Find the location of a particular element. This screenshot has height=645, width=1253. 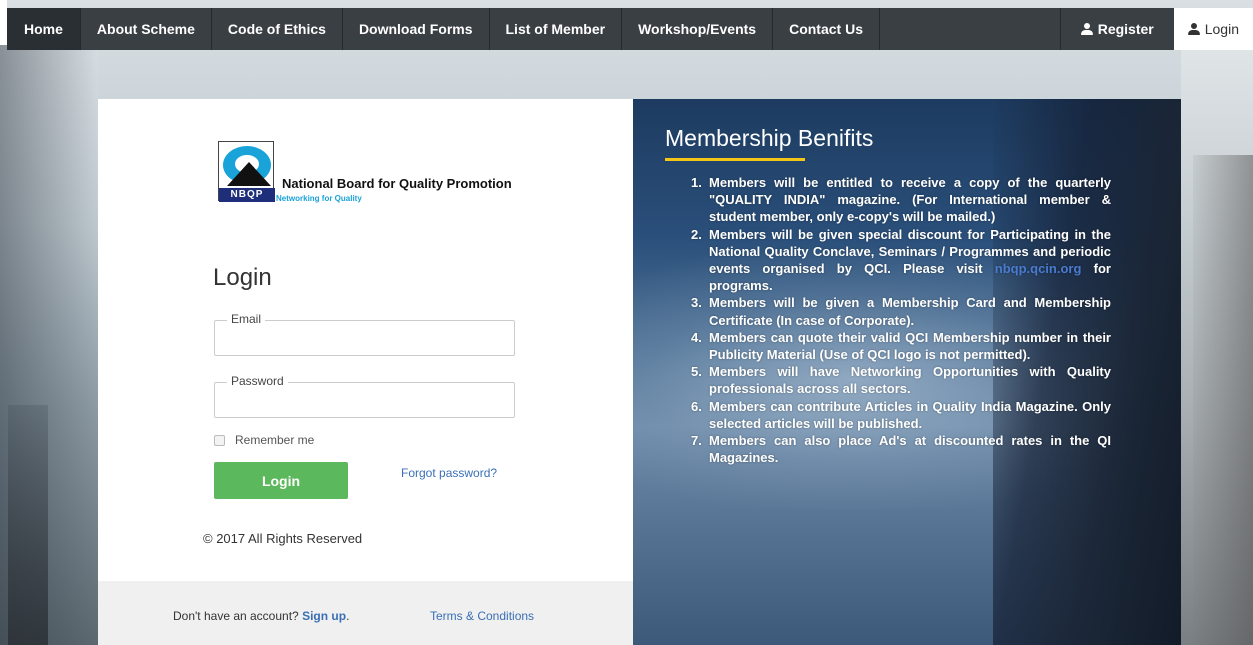

logo-title: National Board for Quality Promotion is located at coordinates (397, 183).